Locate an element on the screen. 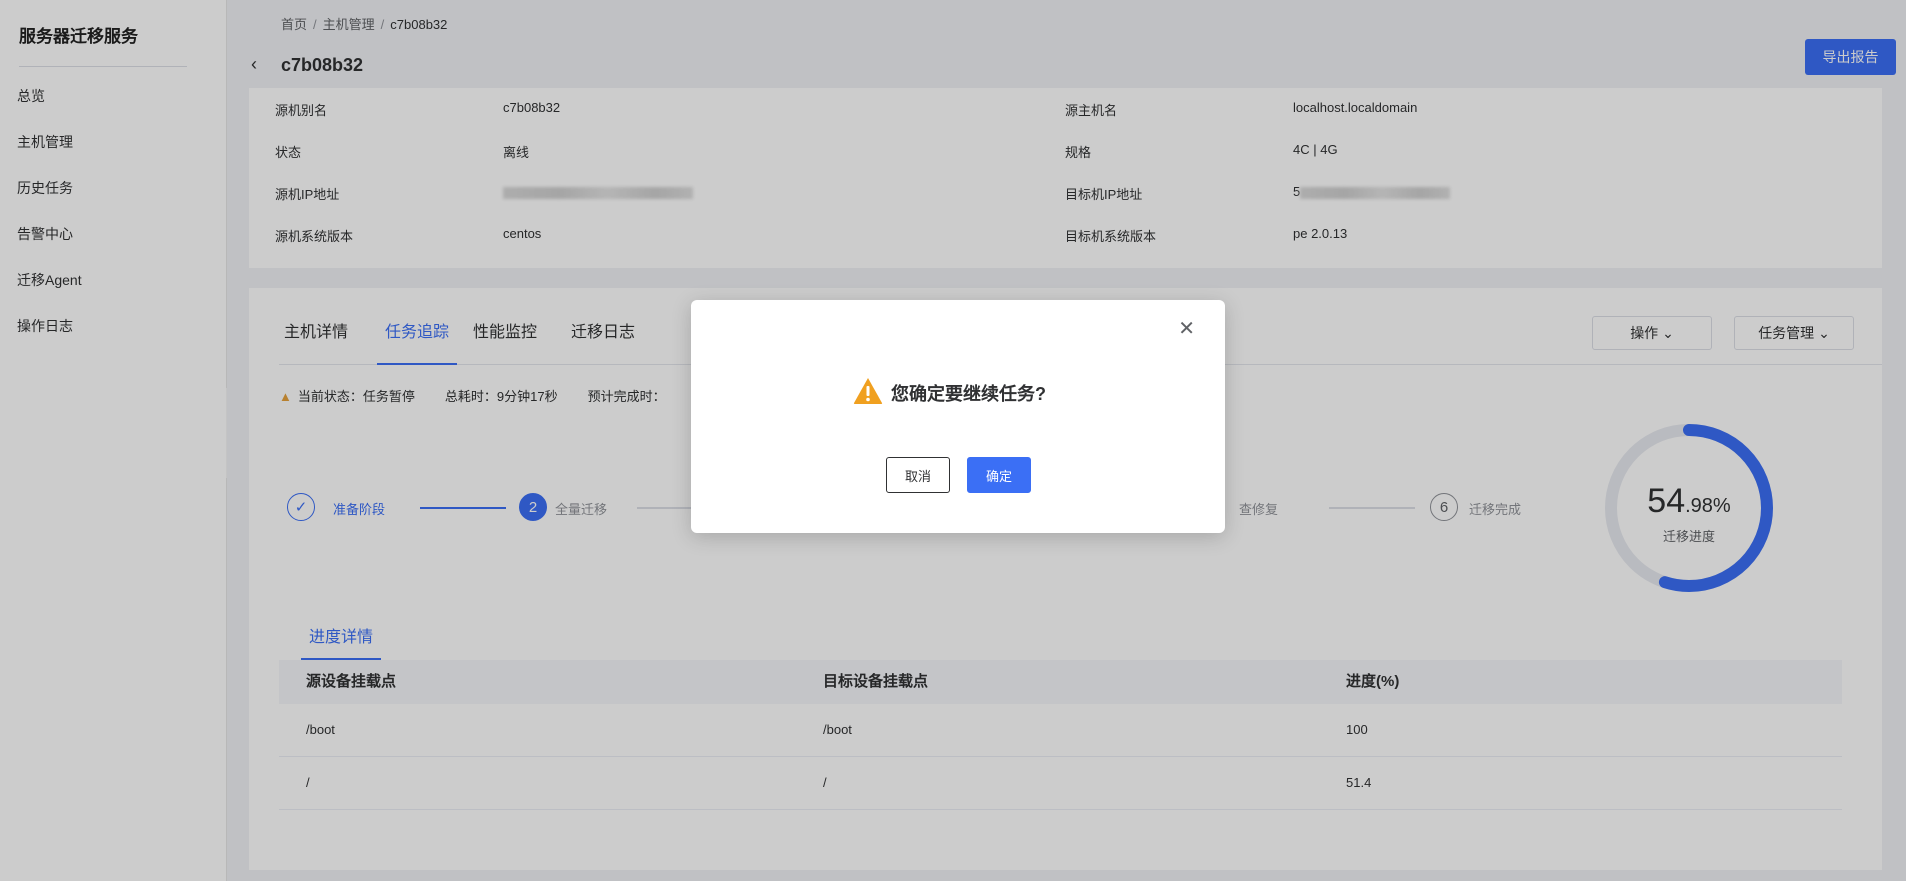 The width and height of the screenshot is (1906, 881). confirm-button: 确定 is located at coordinates (999, 475).